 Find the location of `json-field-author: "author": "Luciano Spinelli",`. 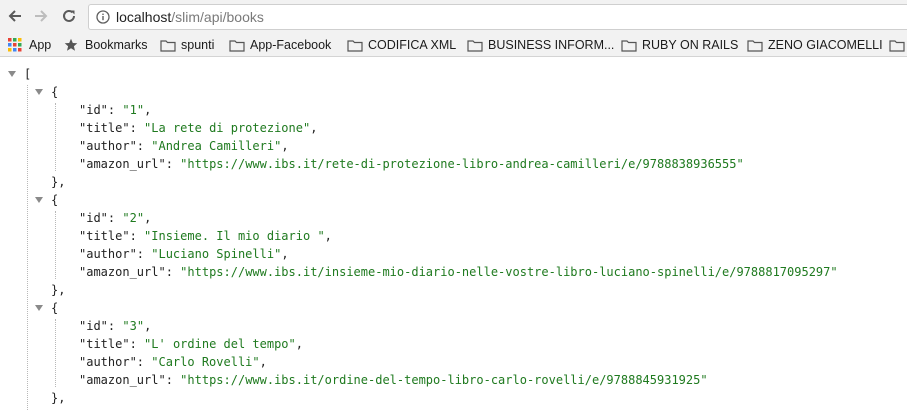

json-field-author: "author": "Luciano Spinelli", is located at coordinates (184, 254).